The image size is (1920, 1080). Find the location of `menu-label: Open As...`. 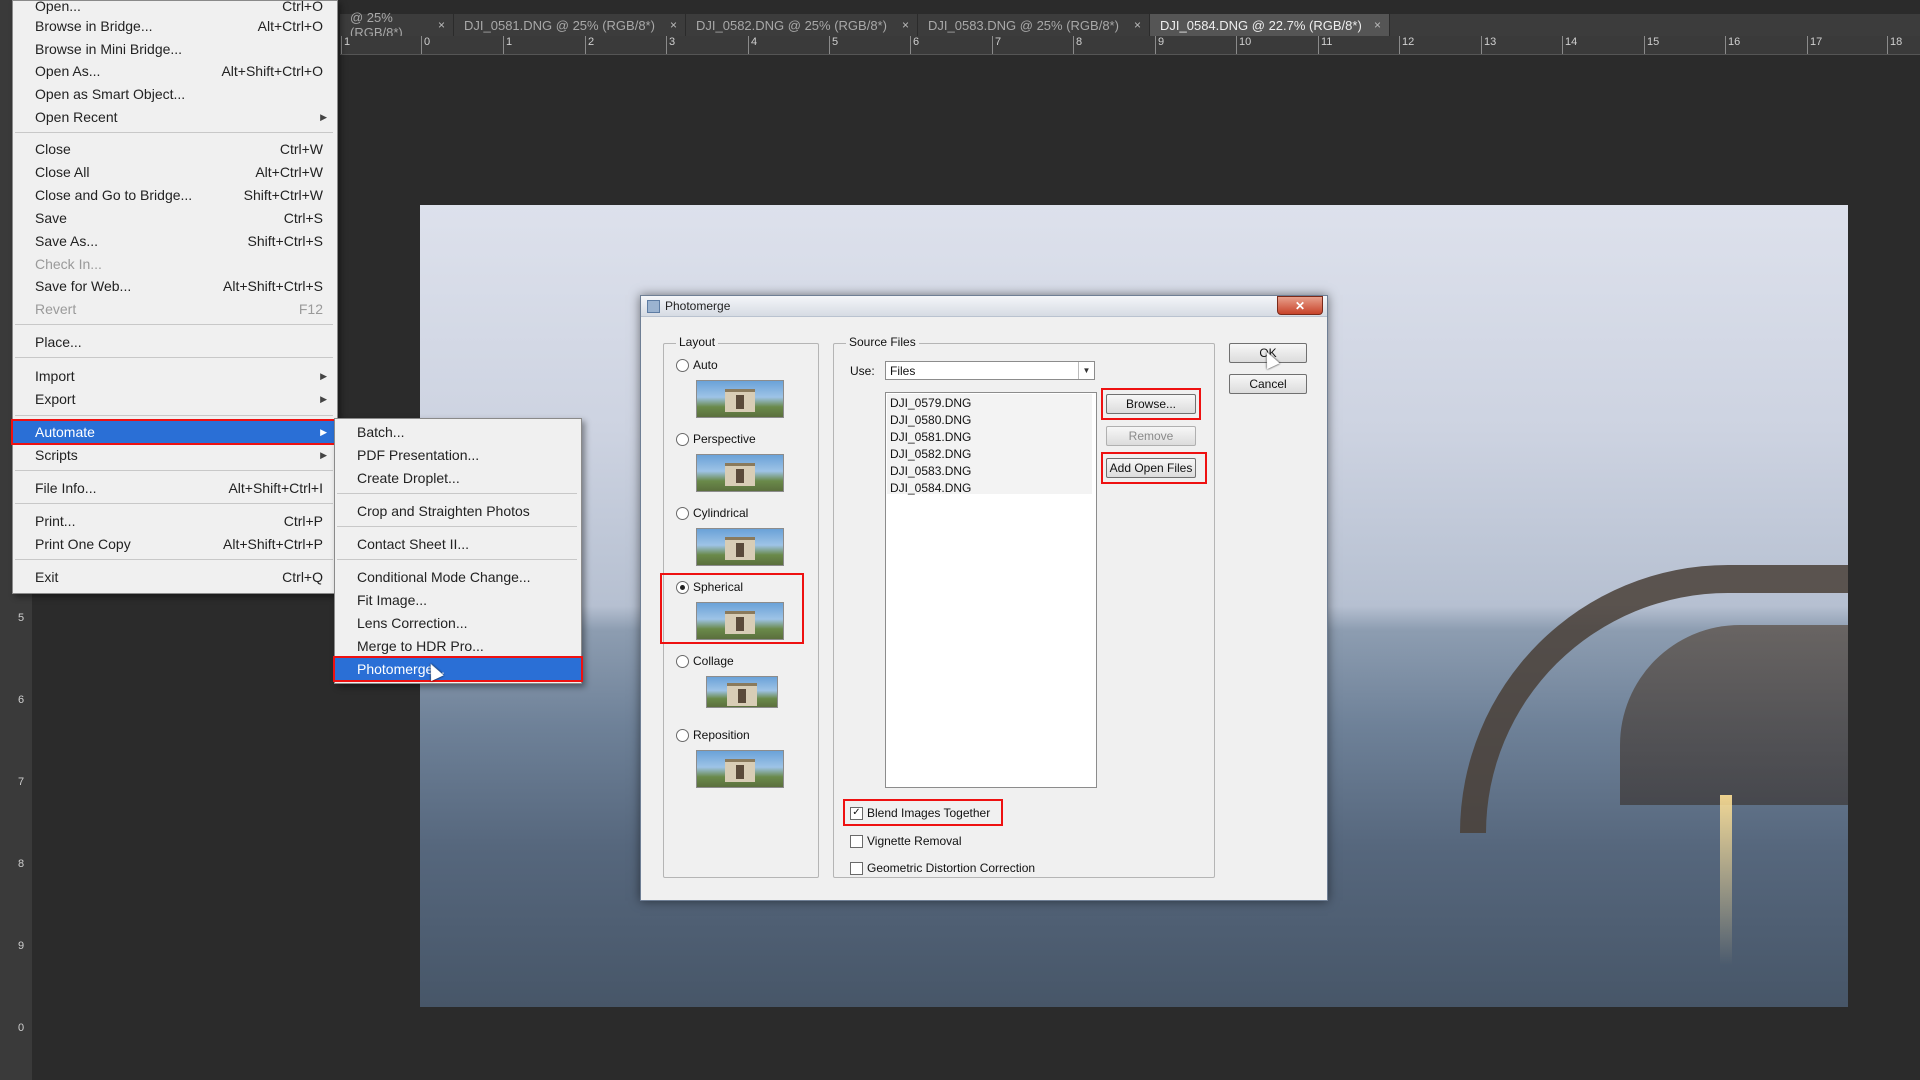

menu-label: Open As... is located at coordinates (68, 71).